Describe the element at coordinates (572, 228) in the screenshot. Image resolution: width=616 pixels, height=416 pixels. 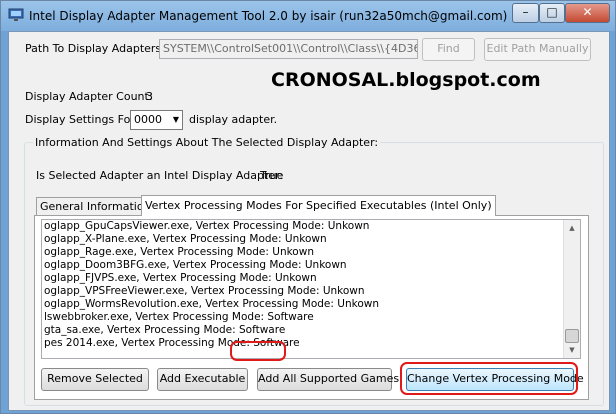
I see `scroll-up-icon: ▲` at that location.